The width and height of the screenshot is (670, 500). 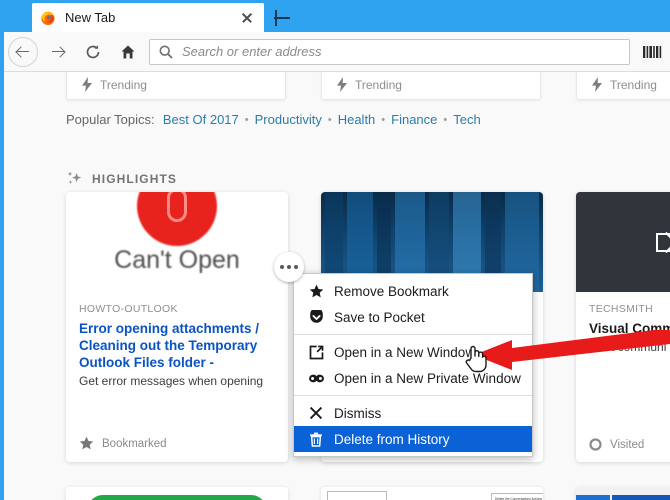 I want to click on arrow-right-icon, so click(x=58, y=52).